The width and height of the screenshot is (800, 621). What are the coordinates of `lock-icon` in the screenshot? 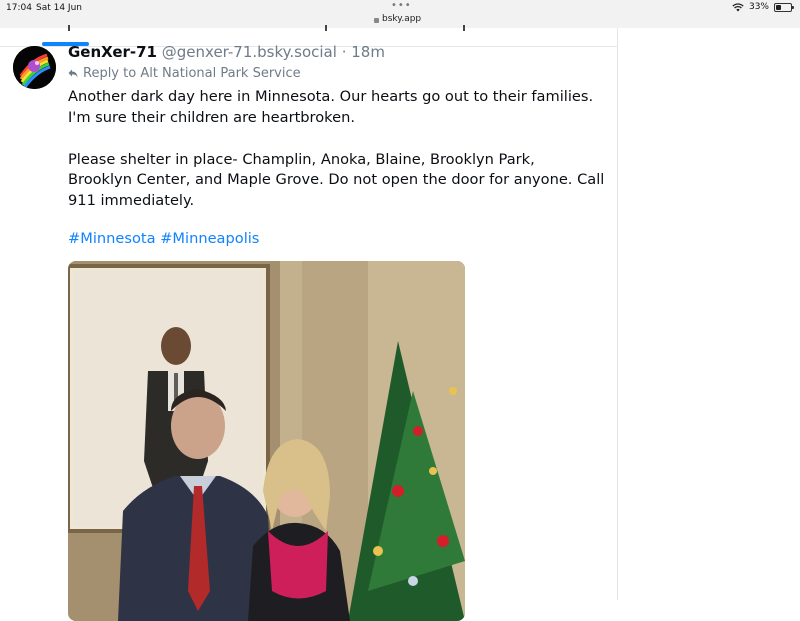 It's located at (376, 20).